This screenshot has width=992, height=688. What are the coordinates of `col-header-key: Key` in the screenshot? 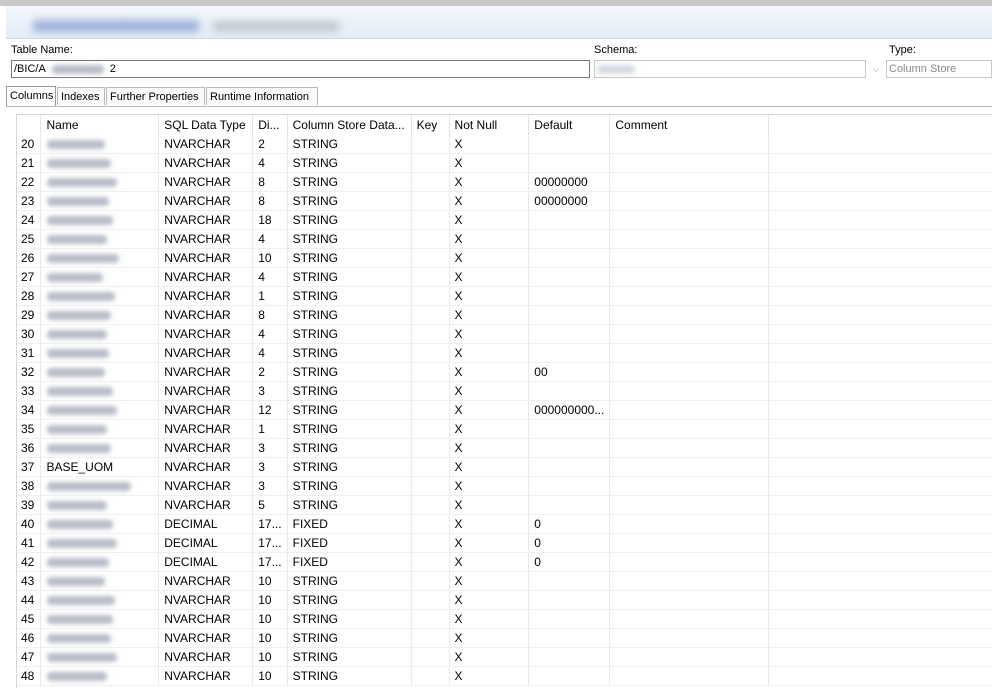 It's located at (430, 125).